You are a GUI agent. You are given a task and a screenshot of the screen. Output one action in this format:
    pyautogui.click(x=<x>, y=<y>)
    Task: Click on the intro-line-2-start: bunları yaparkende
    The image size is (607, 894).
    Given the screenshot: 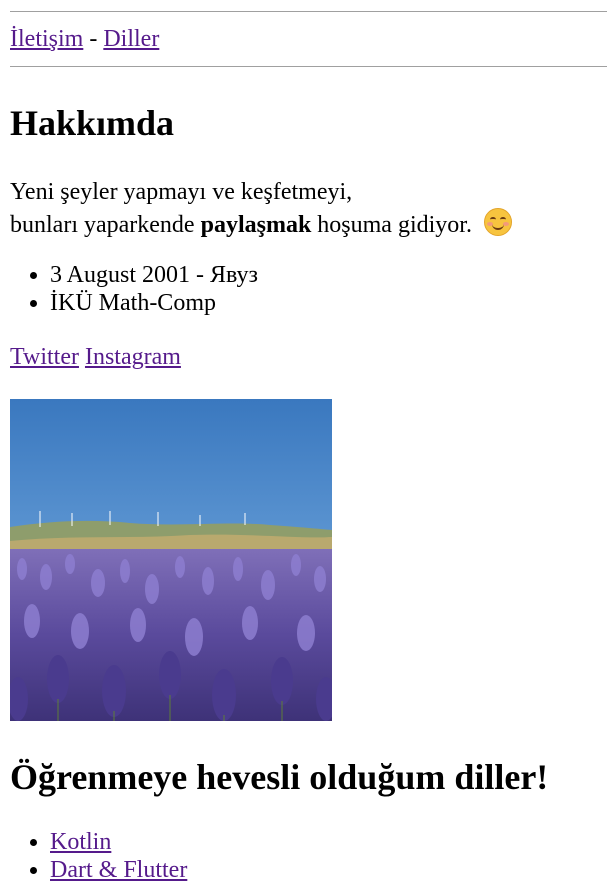 What is the action you would take?
    pyautogui.click(x=105, y=225)
    